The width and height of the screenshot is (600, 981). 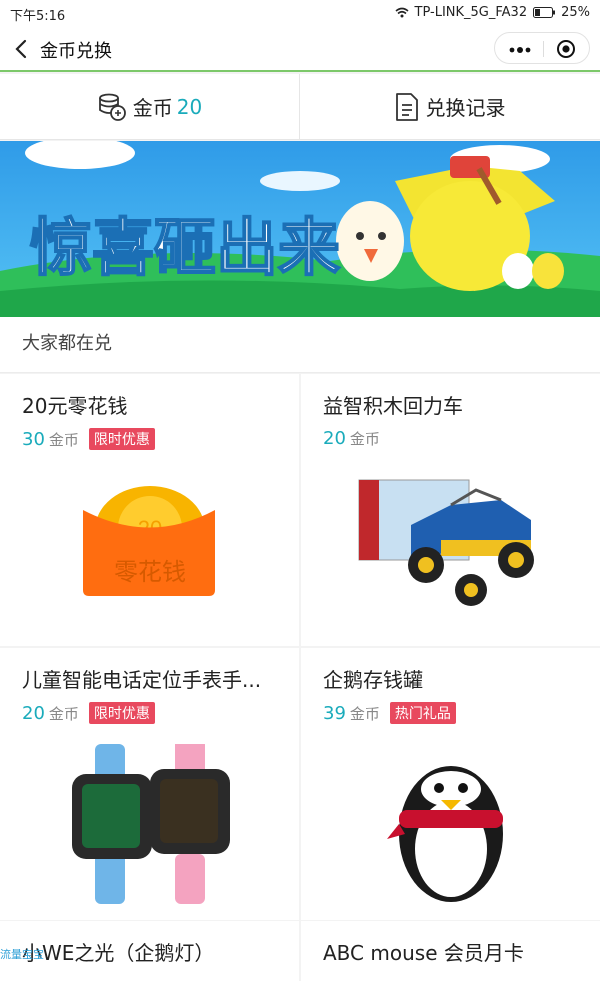 What do you see at coordinates (393, 406) in the screenshot?
I see `product-name: 益智积木回力车` at bounding box center [393, 406].